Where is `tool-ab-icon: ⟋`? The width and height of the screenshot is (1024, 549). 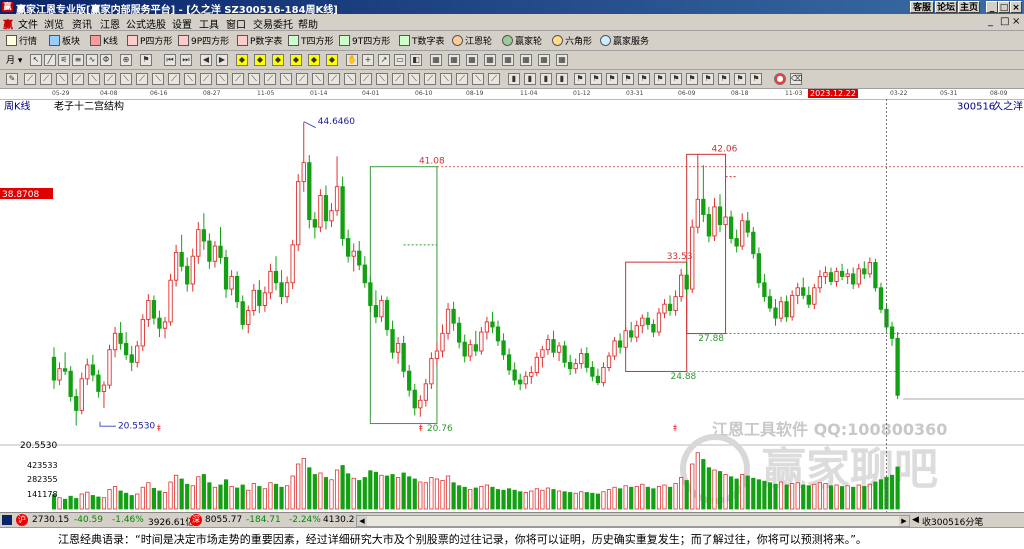
tool-ab-icon: ⟋ is located at coordinates (462, 79).